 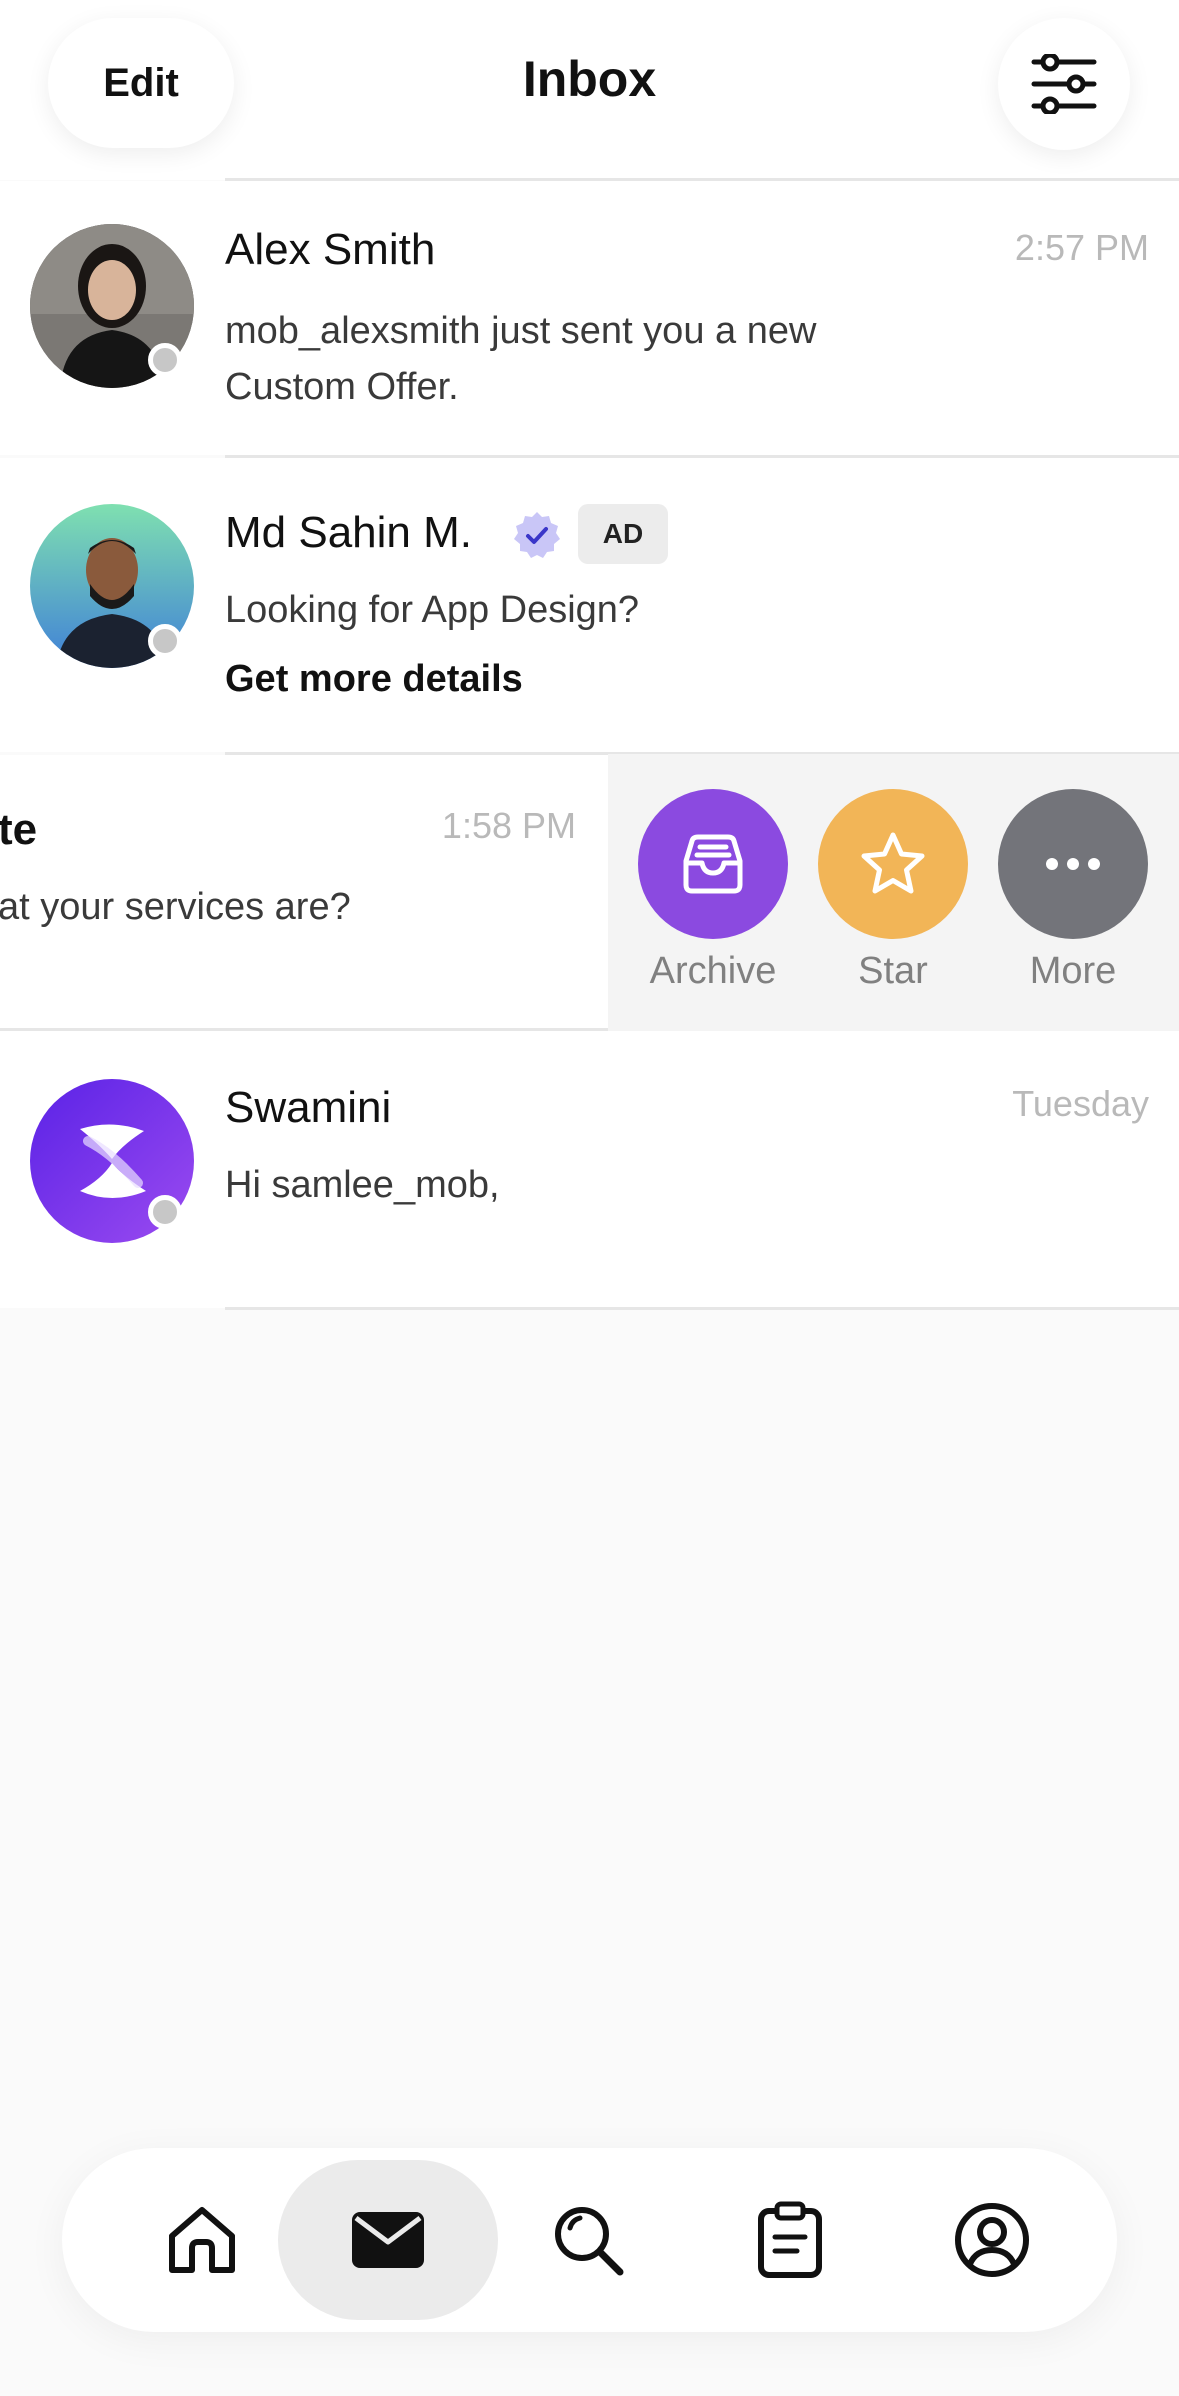 I want to click on star-button, so click(x=893, y=864).